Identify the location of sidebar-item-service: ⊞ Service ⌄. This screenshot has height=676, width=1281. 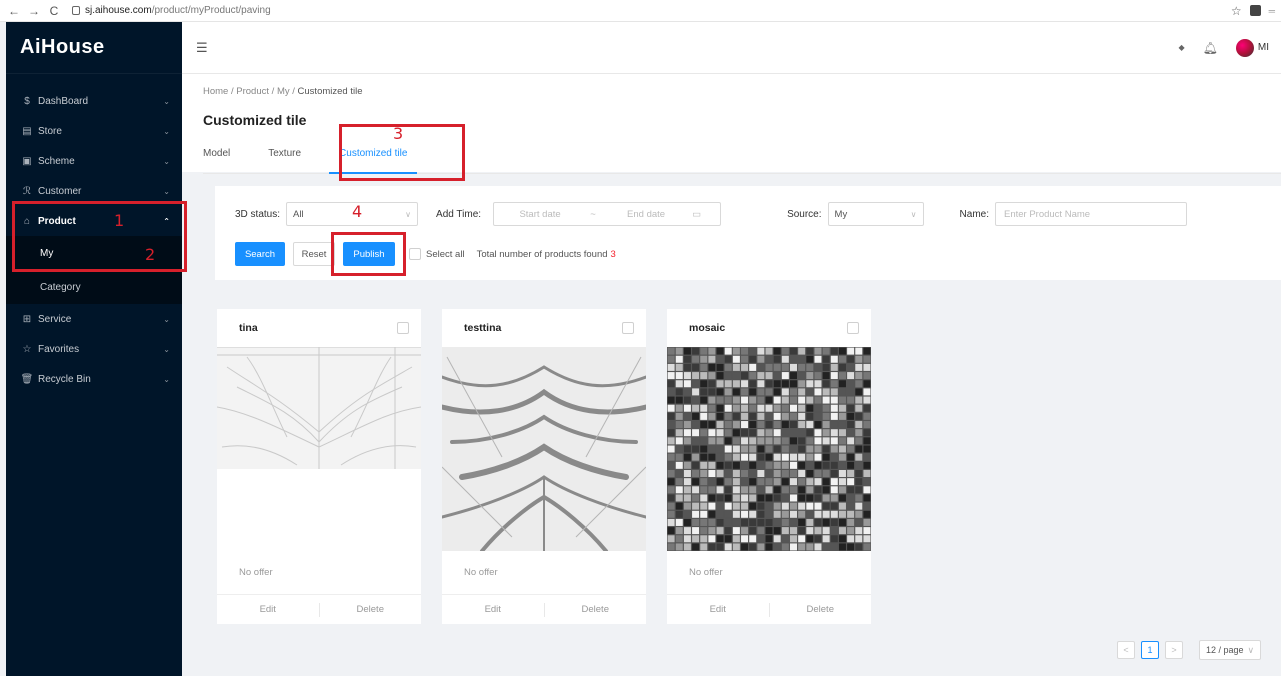
(94, 319).